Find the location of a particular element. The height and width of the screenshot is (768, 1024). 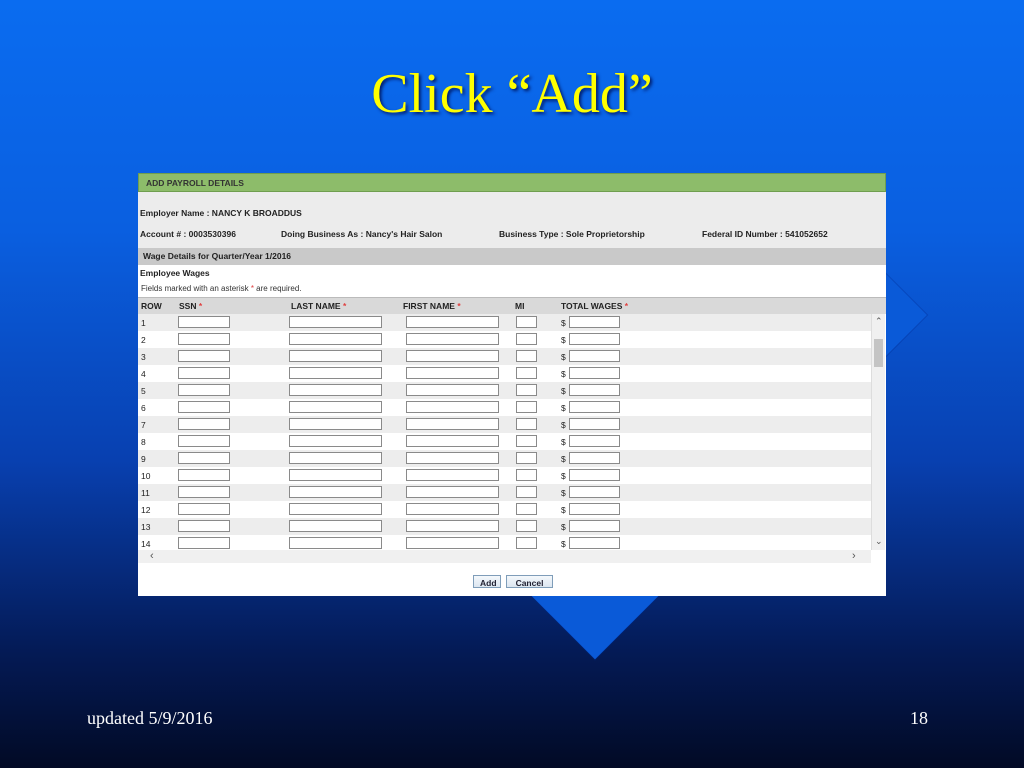

add-button: Add is located at coordinates (487, 581).